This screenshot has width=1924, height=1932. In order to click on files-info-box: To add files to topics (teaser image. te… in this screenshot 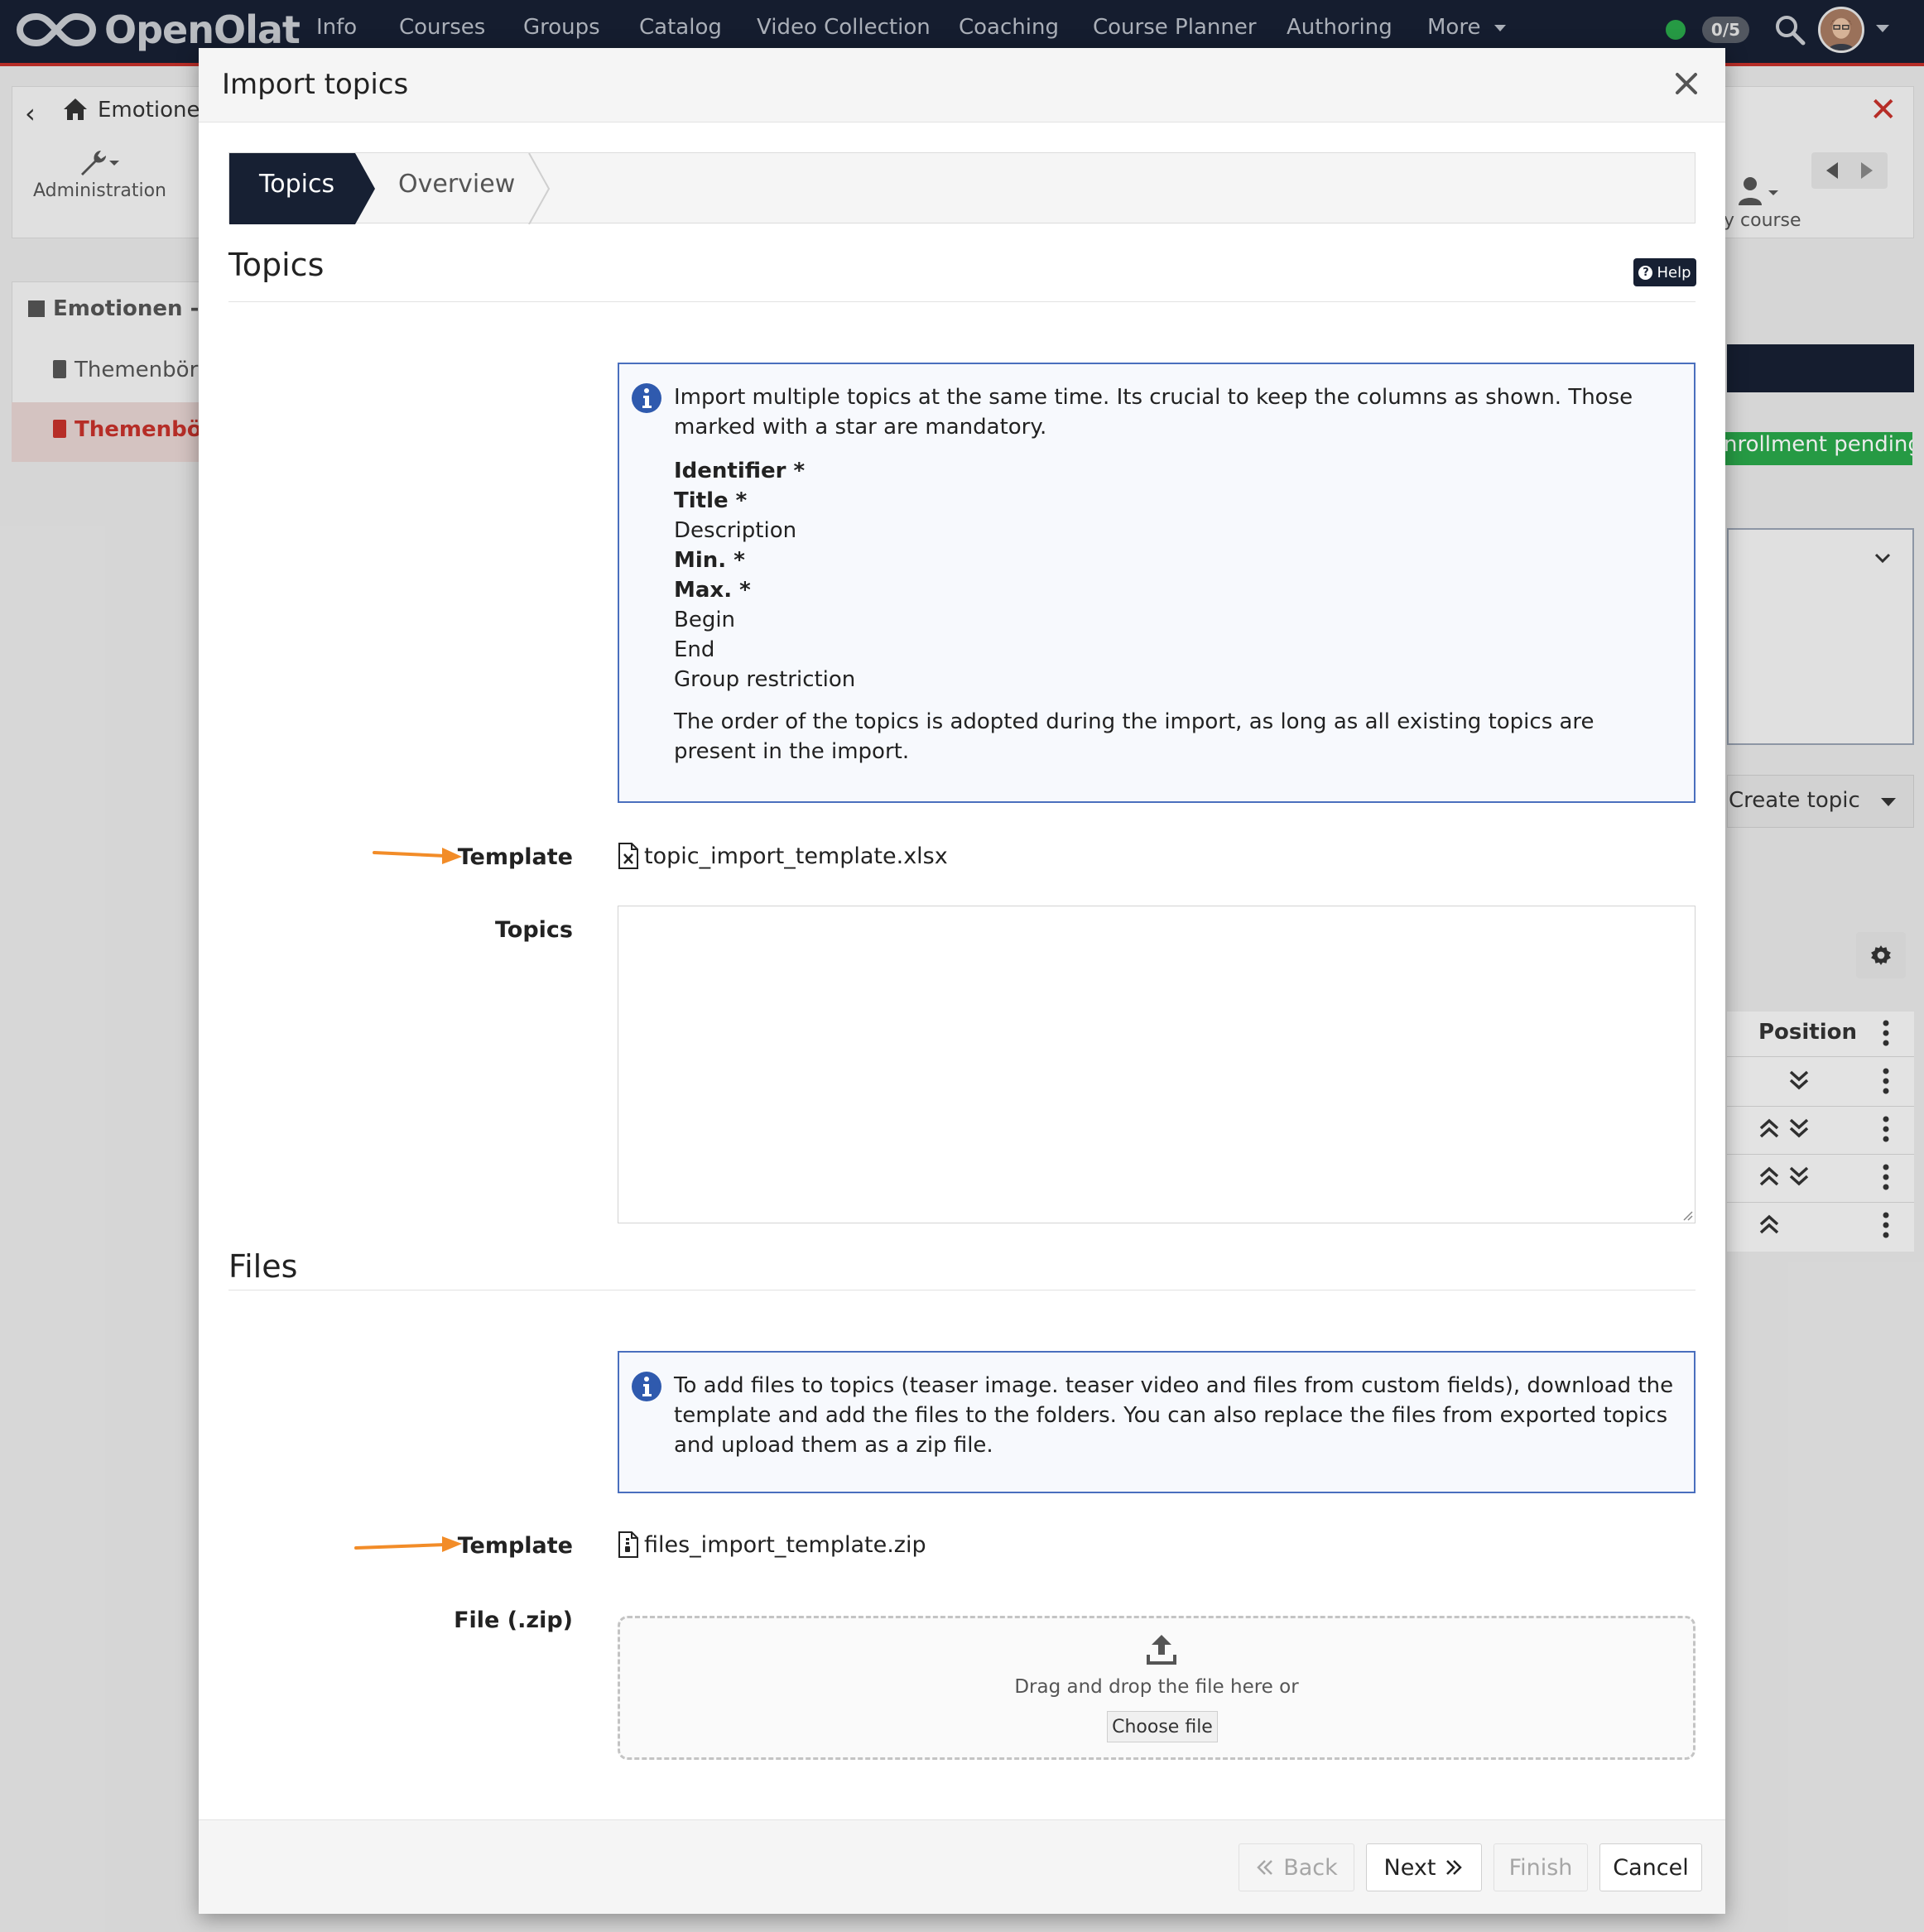, I will do `click(1157, 1422)`.